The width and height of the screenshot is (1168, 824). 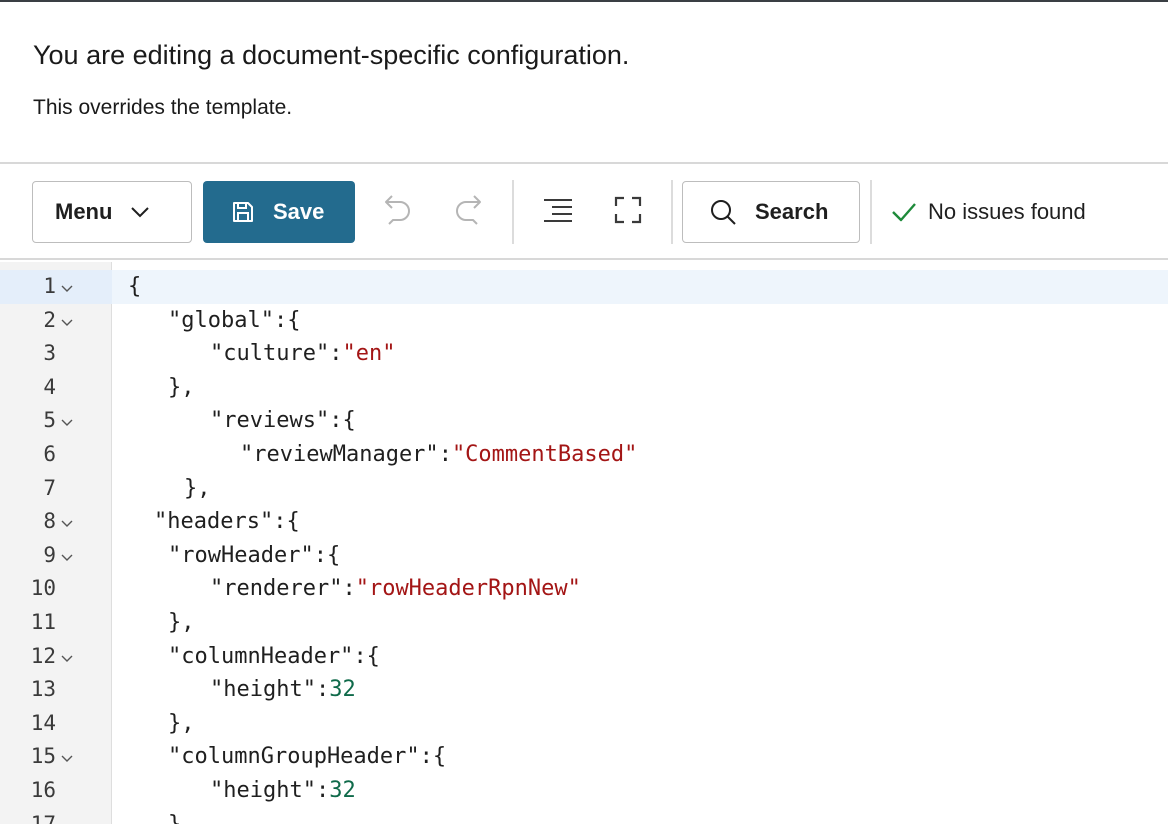 I want to click on code-line: 9 "rowHeader":{, so click(x=584, y=556).